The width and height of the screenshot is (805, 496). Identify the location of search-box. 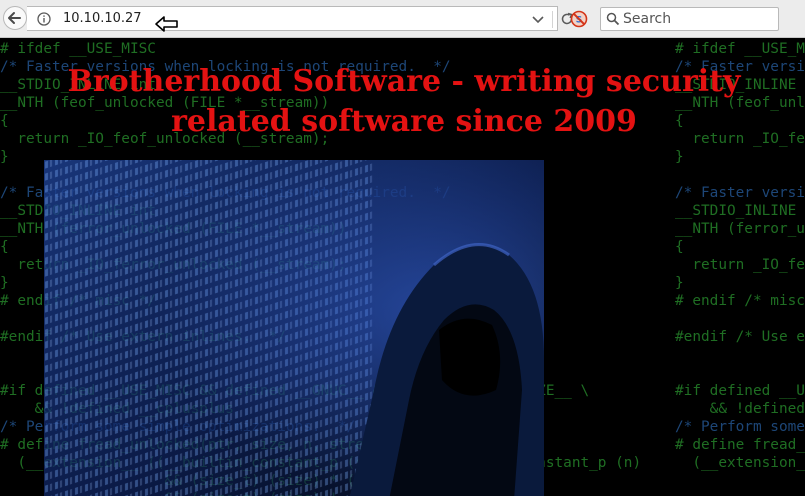
(689, 19).